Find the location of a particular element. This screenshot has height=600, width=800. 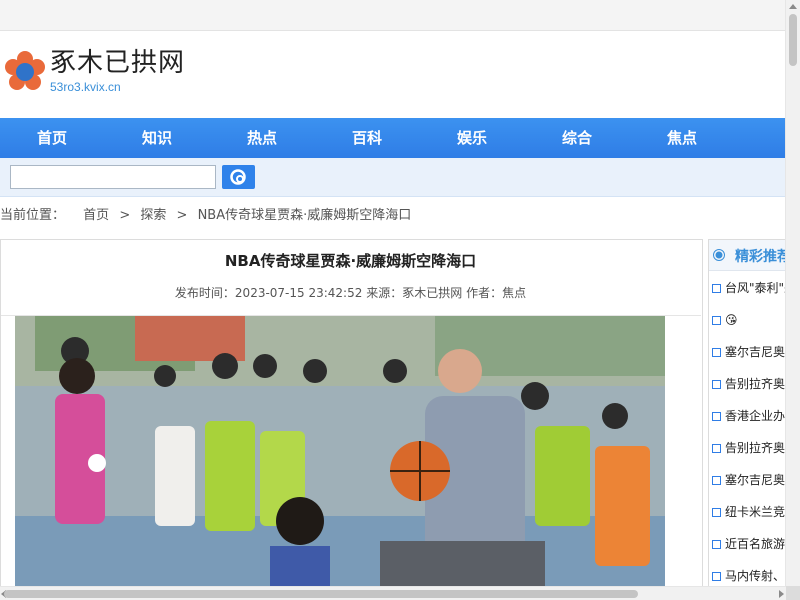

sidebar-link: 😘 is located at coordinates (725, 320).